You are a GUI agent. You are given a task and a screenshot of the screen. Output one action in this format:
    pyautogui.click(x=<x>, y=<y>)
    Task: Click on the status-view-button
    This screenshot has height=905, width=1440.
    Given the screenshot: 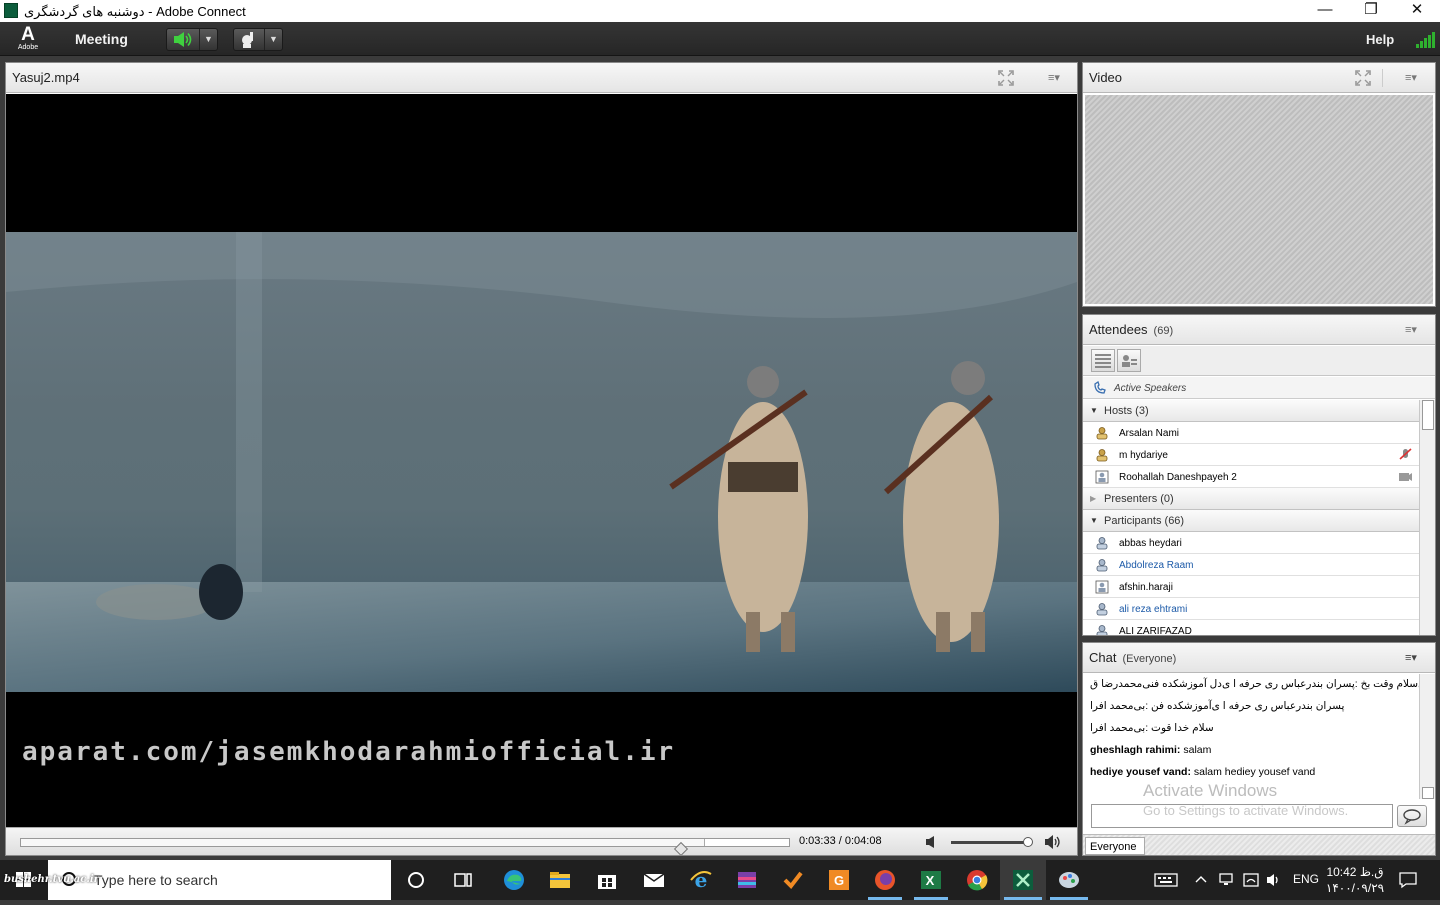 What is the action you would take?
    pyautogui.click(x=1129, y=360)
    